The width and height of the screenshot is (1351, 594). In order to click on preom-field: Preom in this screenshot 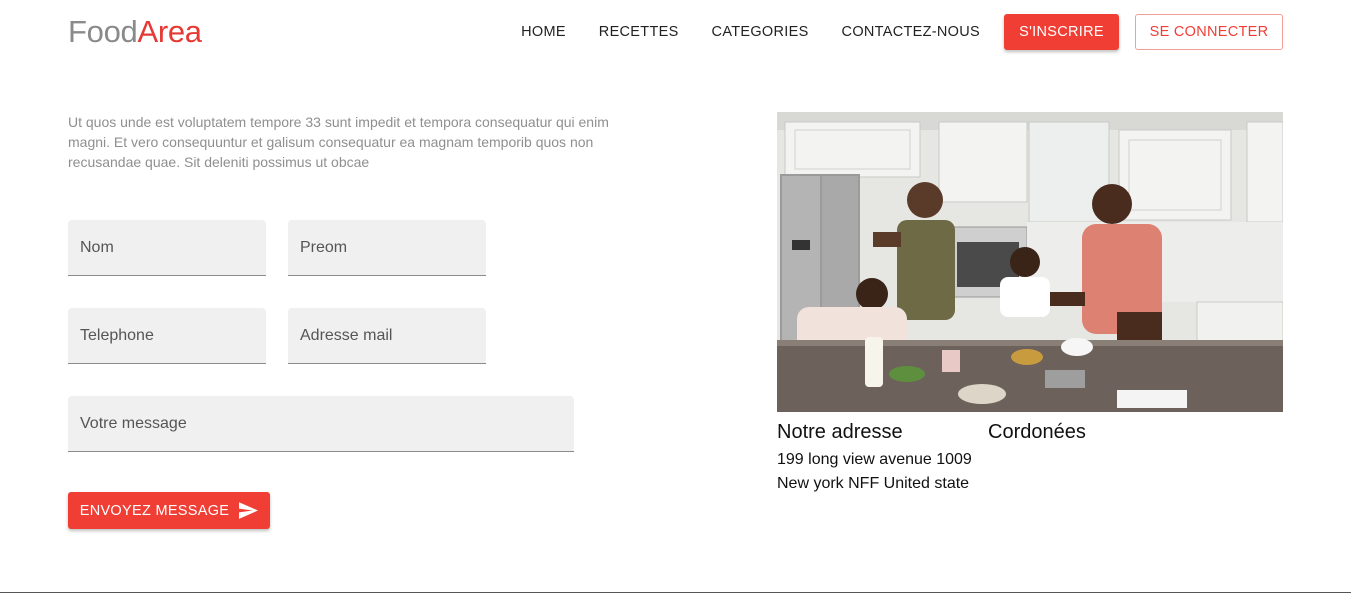, I will do `click(387, 248)`.